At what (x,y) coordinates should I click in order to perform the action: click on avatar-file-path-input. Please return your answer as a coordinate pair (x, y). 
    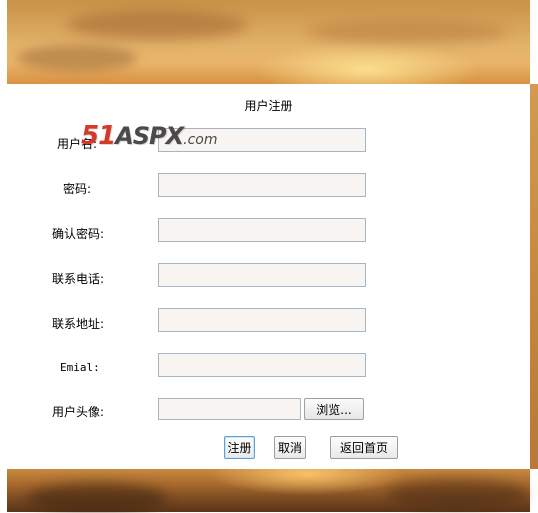
    Looking at the image, I should click on (229, 409).